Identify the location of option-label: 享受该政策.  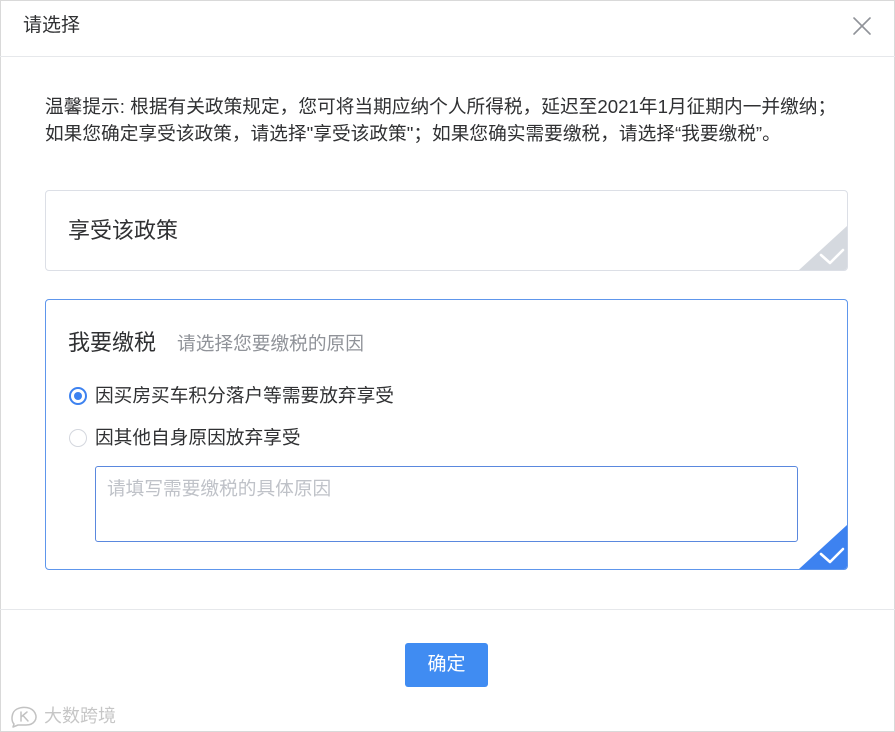
(123, 230).